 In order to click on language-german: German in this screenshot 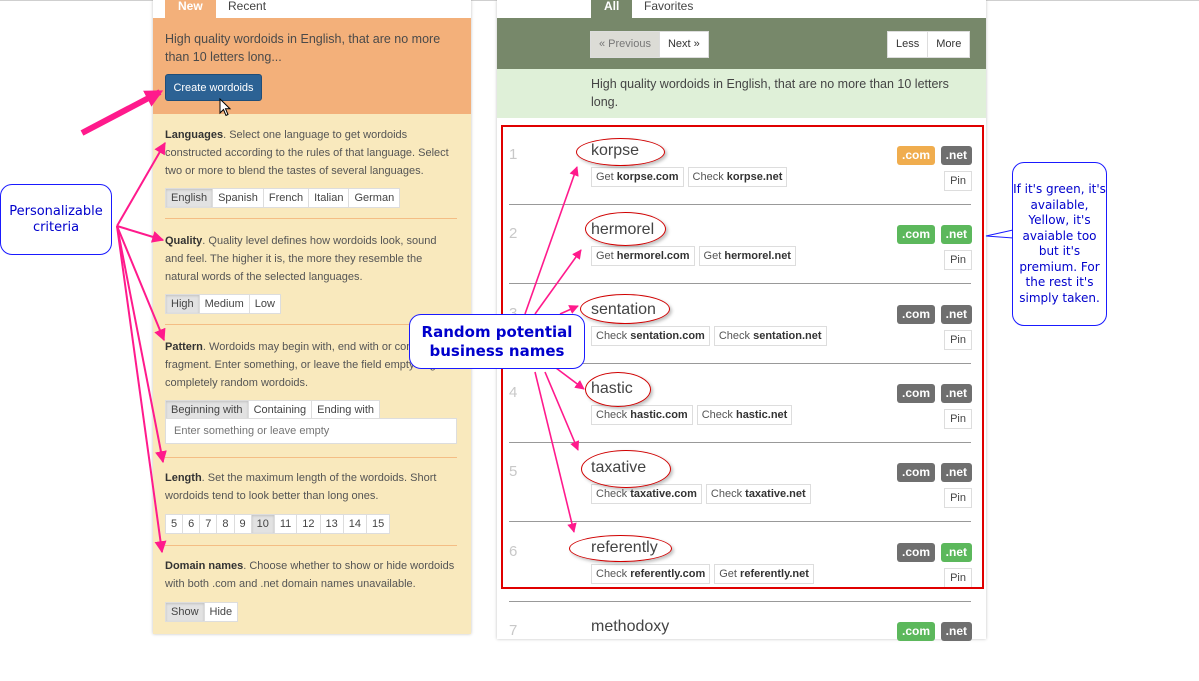, I will do `click(374, 198)`.